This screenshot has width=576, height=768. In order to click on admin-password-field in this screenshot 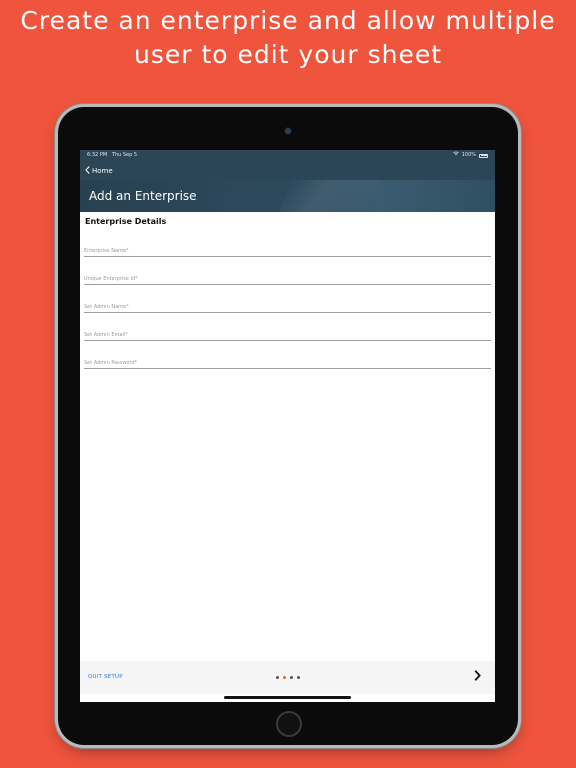, I will do `click(287, 355)`.